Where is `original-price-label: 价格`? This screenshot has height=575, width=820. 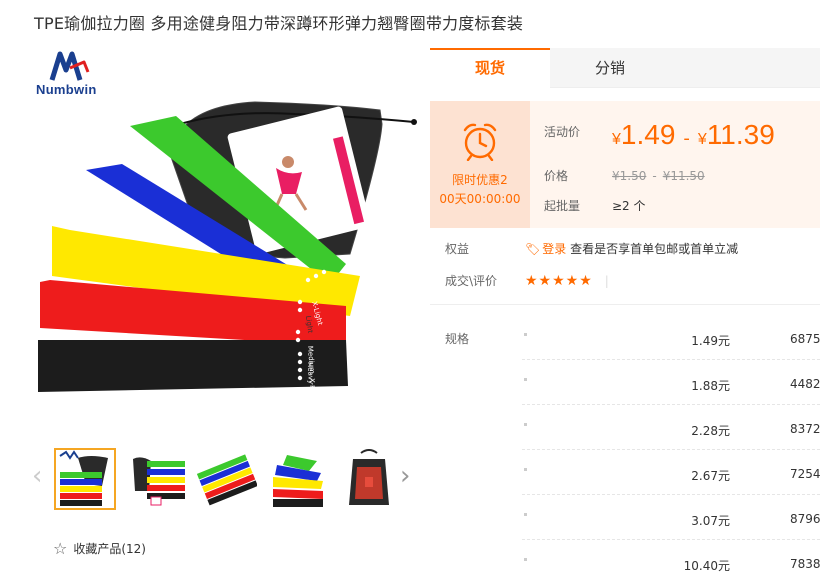
original-price-label: 价格 is located at coordinates (556, 176).